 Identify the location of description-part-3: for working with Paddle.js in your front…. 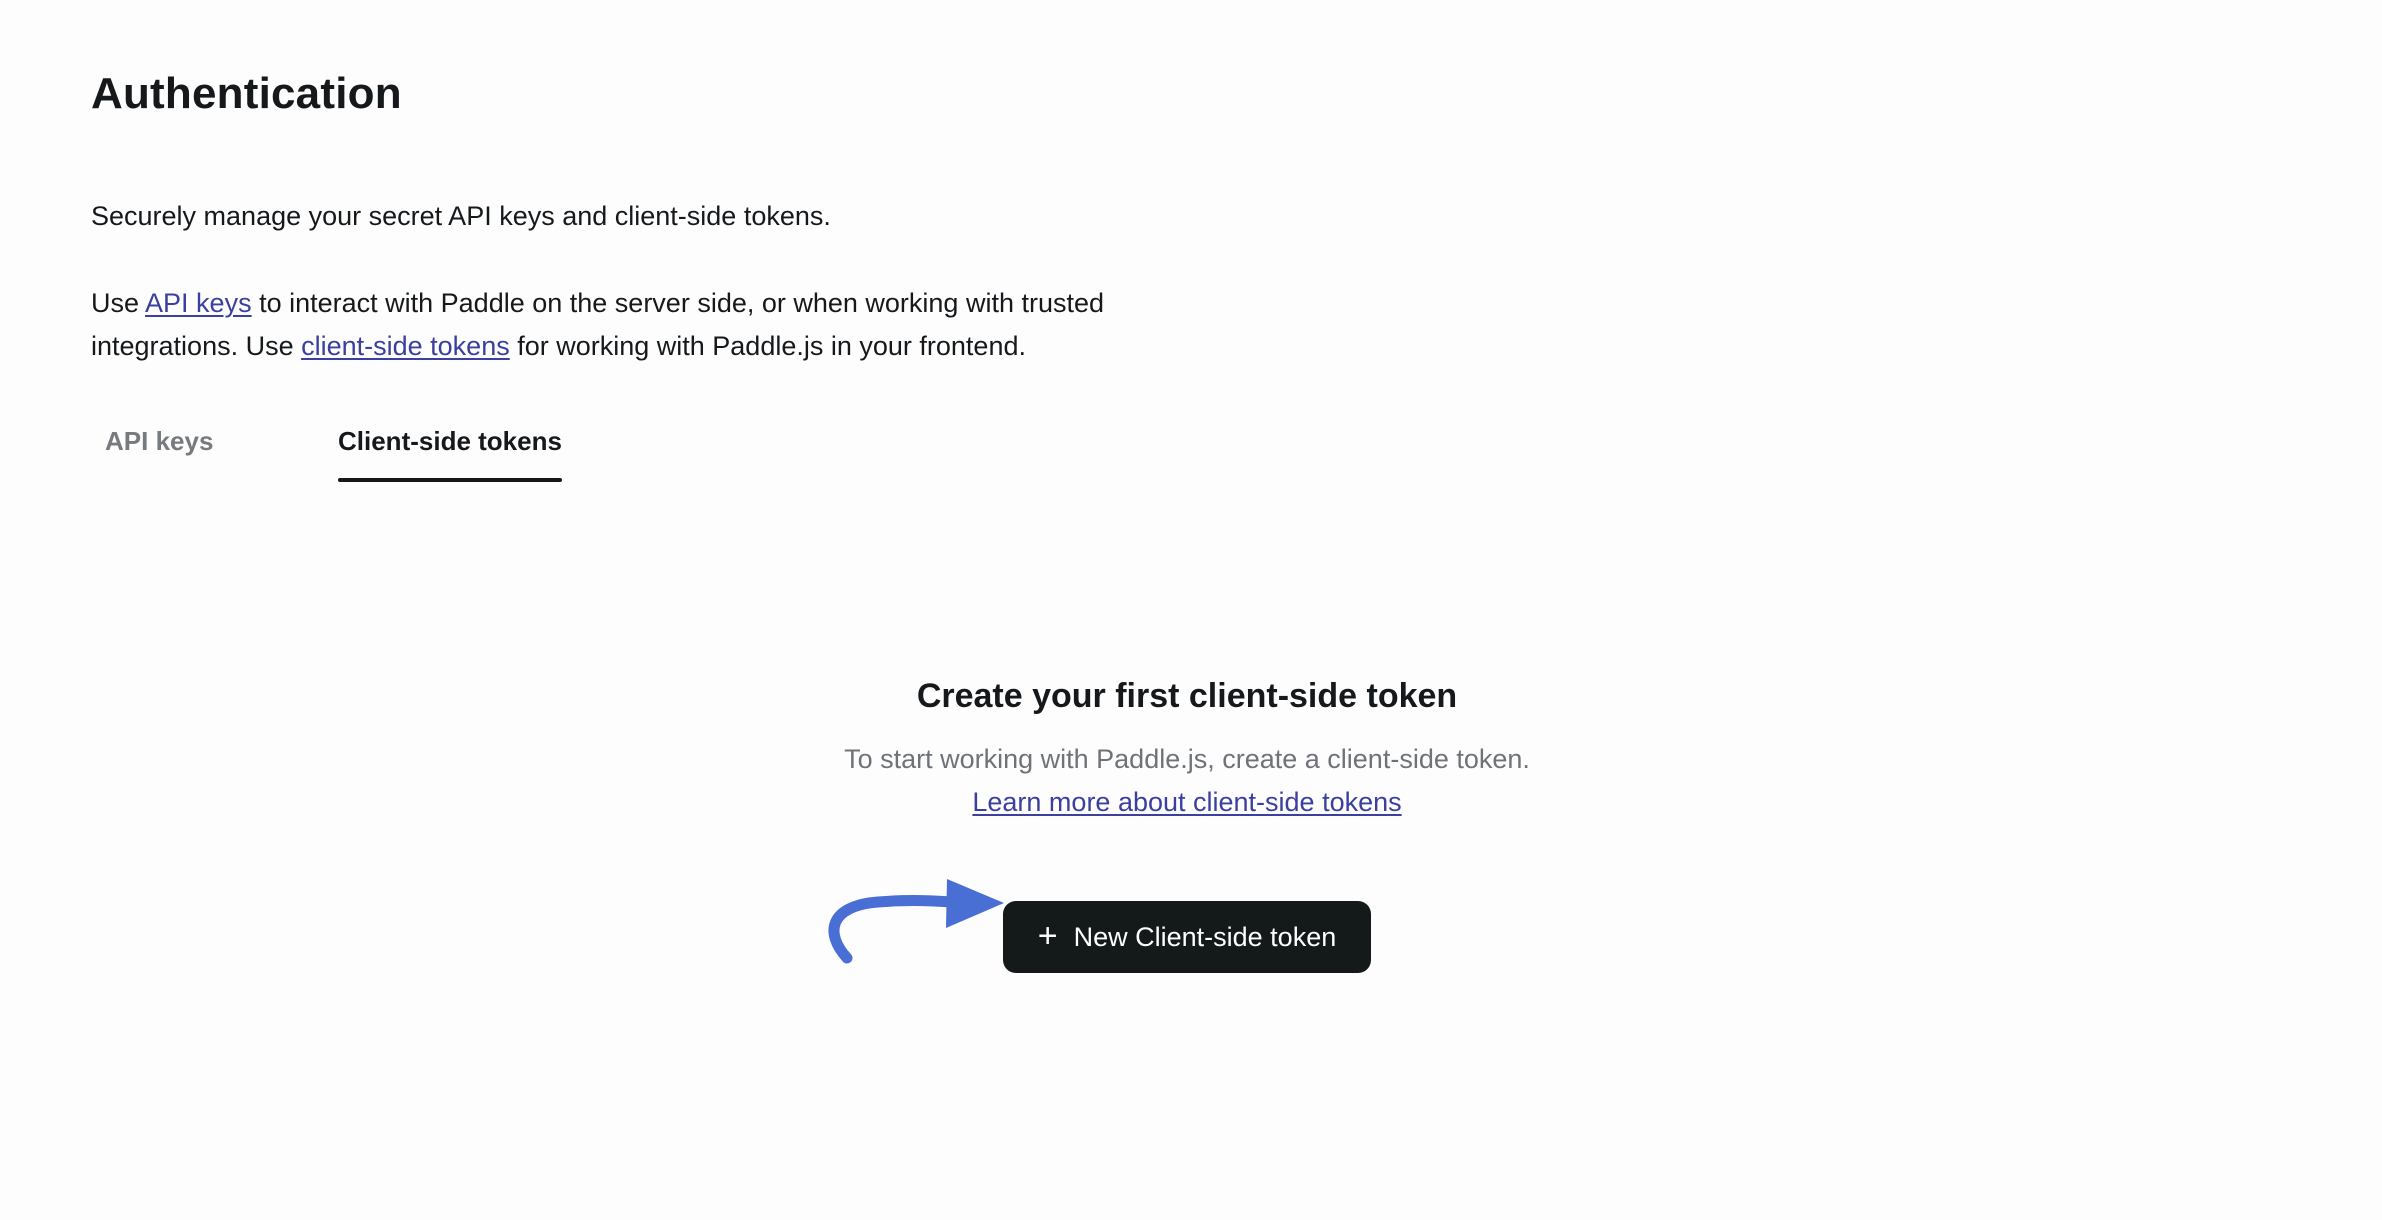
(767, 346).